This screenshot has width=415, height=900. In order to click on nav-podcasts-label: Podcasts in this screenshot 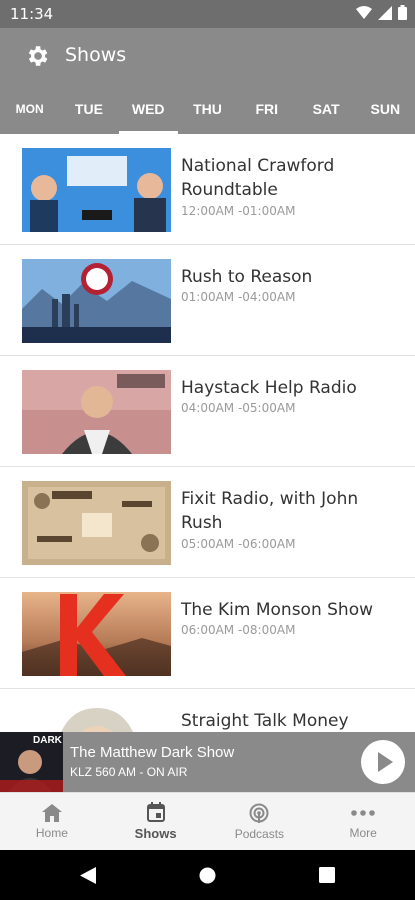, I will do `click(259, 833)`.